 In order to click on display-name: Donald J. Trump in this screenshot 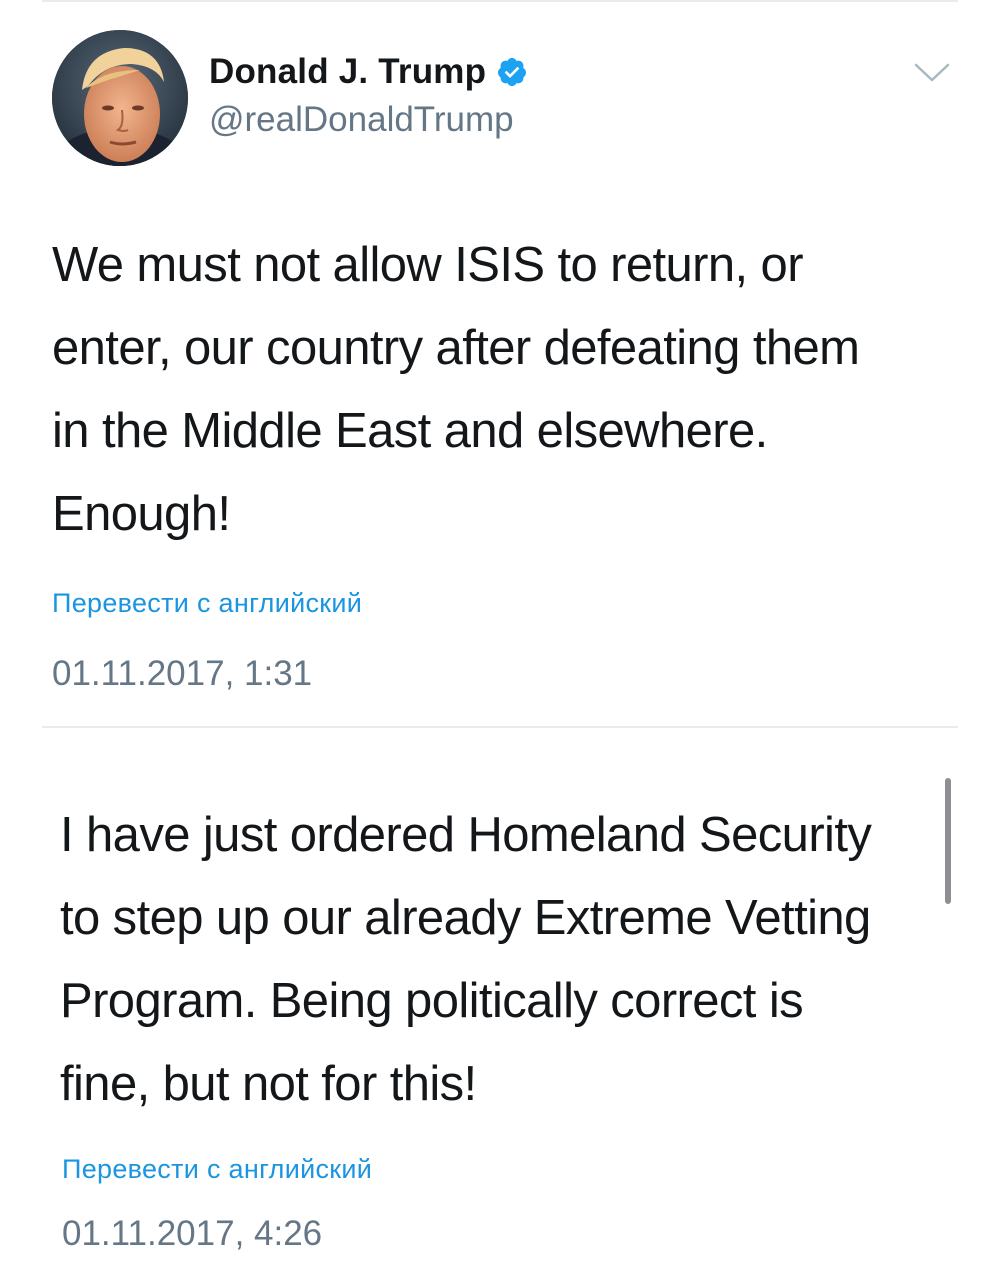, I will do `click(347, 72)`.